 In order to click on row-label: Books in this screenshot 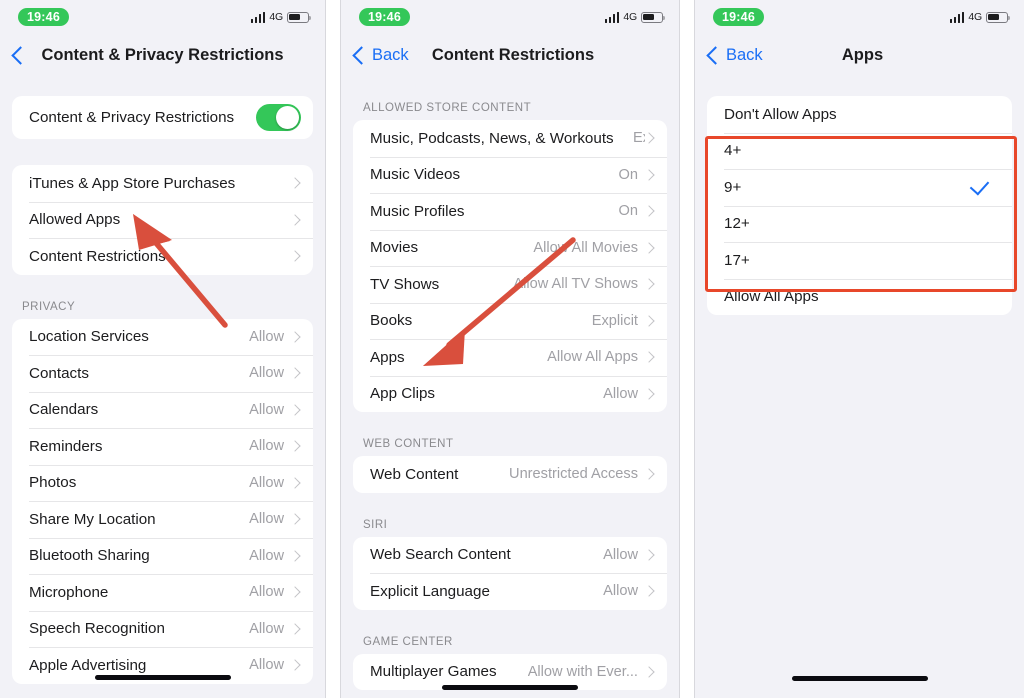, I will do `click(391, 321)`.